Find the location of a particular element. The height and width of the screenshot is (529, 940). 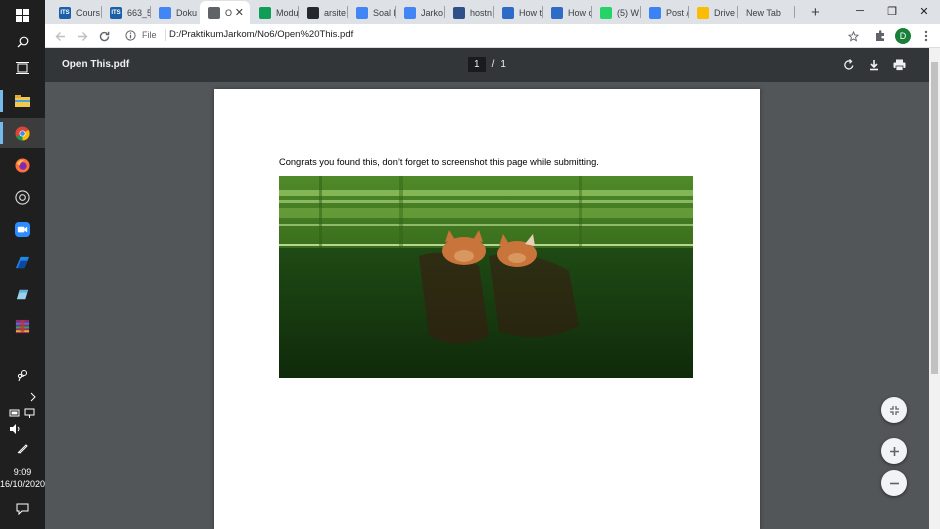

fit-to-page-button is located at coordinates (894, 410).